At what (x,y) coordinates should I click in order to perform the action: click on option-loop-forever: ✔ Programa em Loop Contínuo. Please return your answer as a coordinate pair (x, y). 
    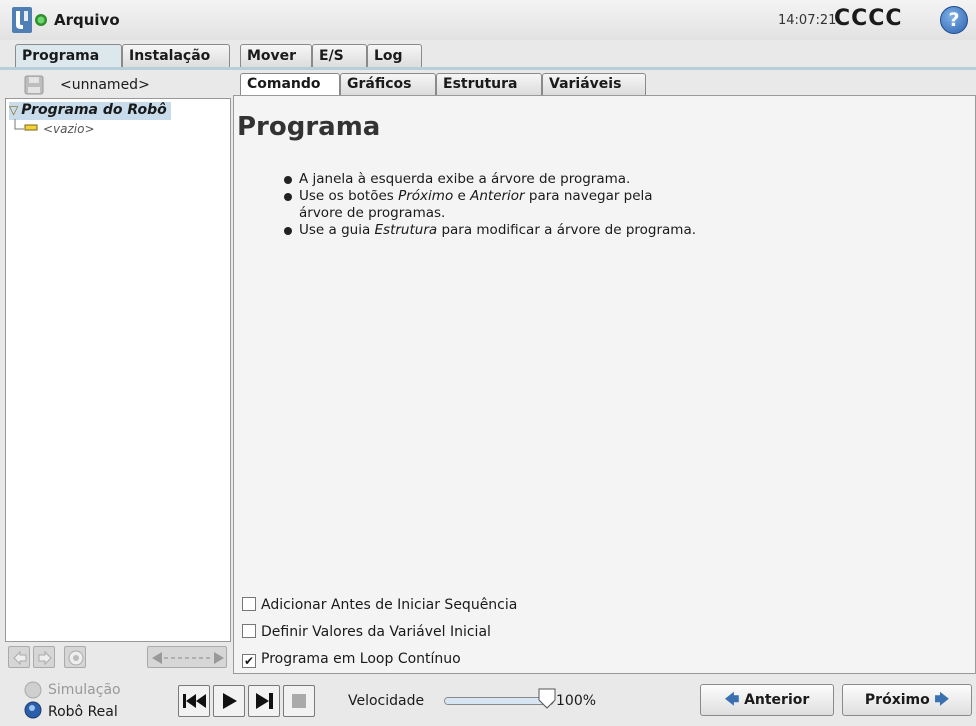
    Looking at the image, I should click on (351, 659).